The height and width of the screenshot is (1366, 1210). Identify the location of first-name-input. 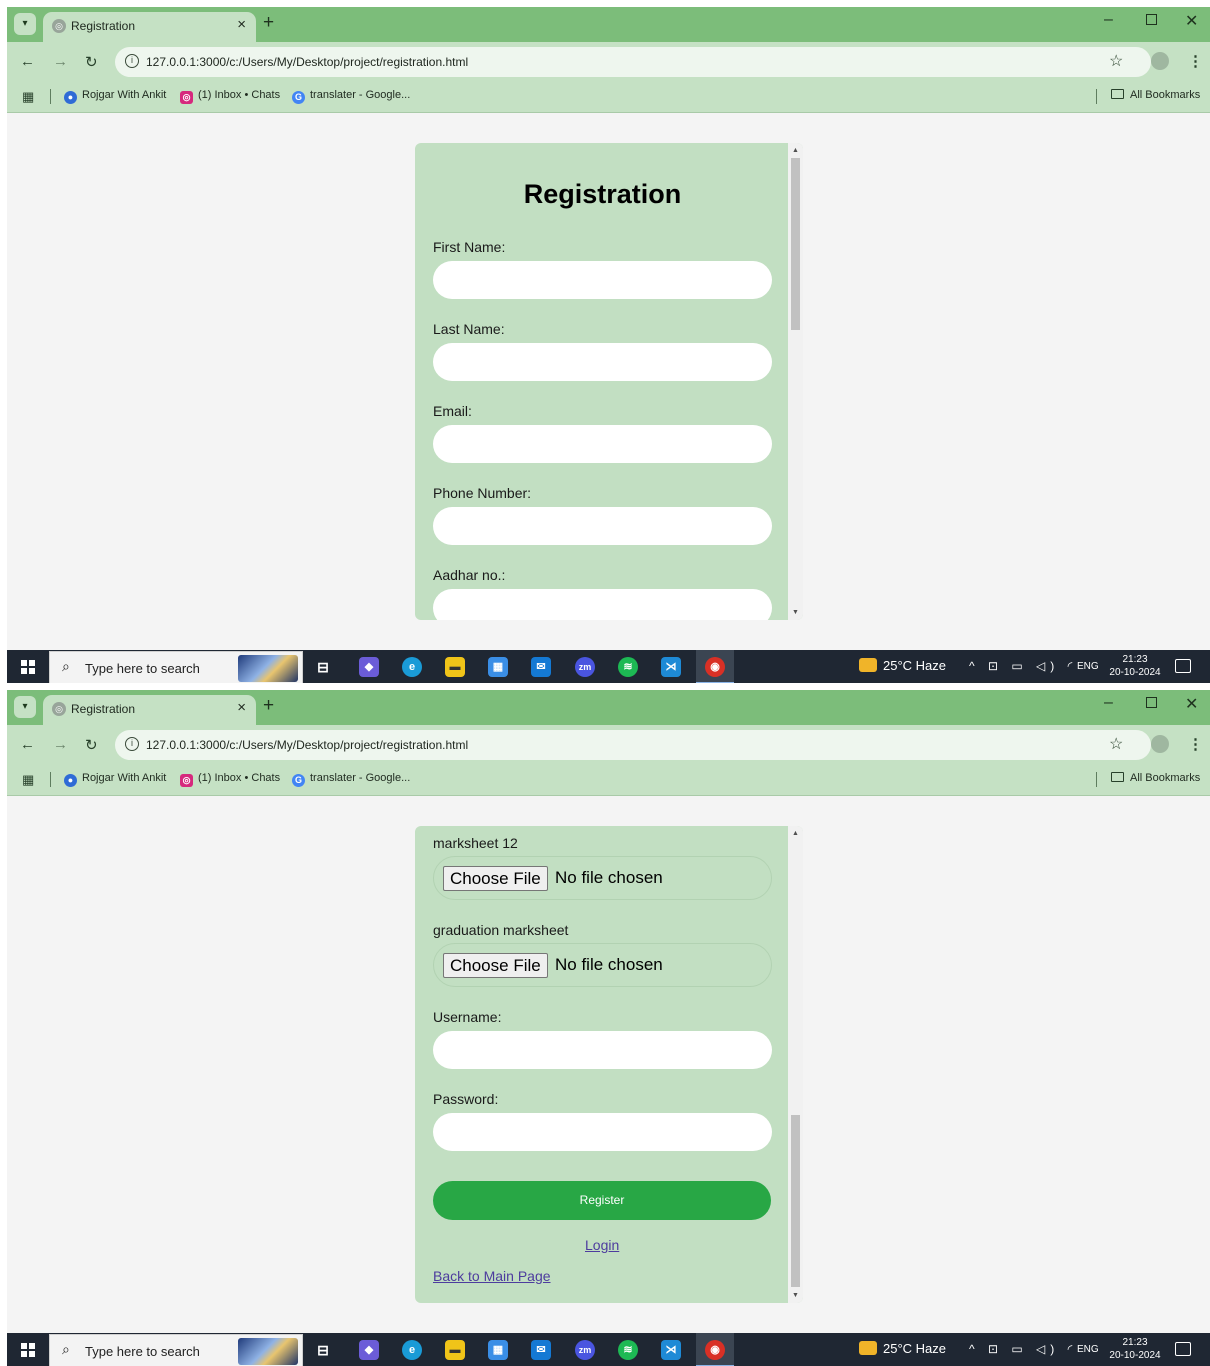
(602, 280).